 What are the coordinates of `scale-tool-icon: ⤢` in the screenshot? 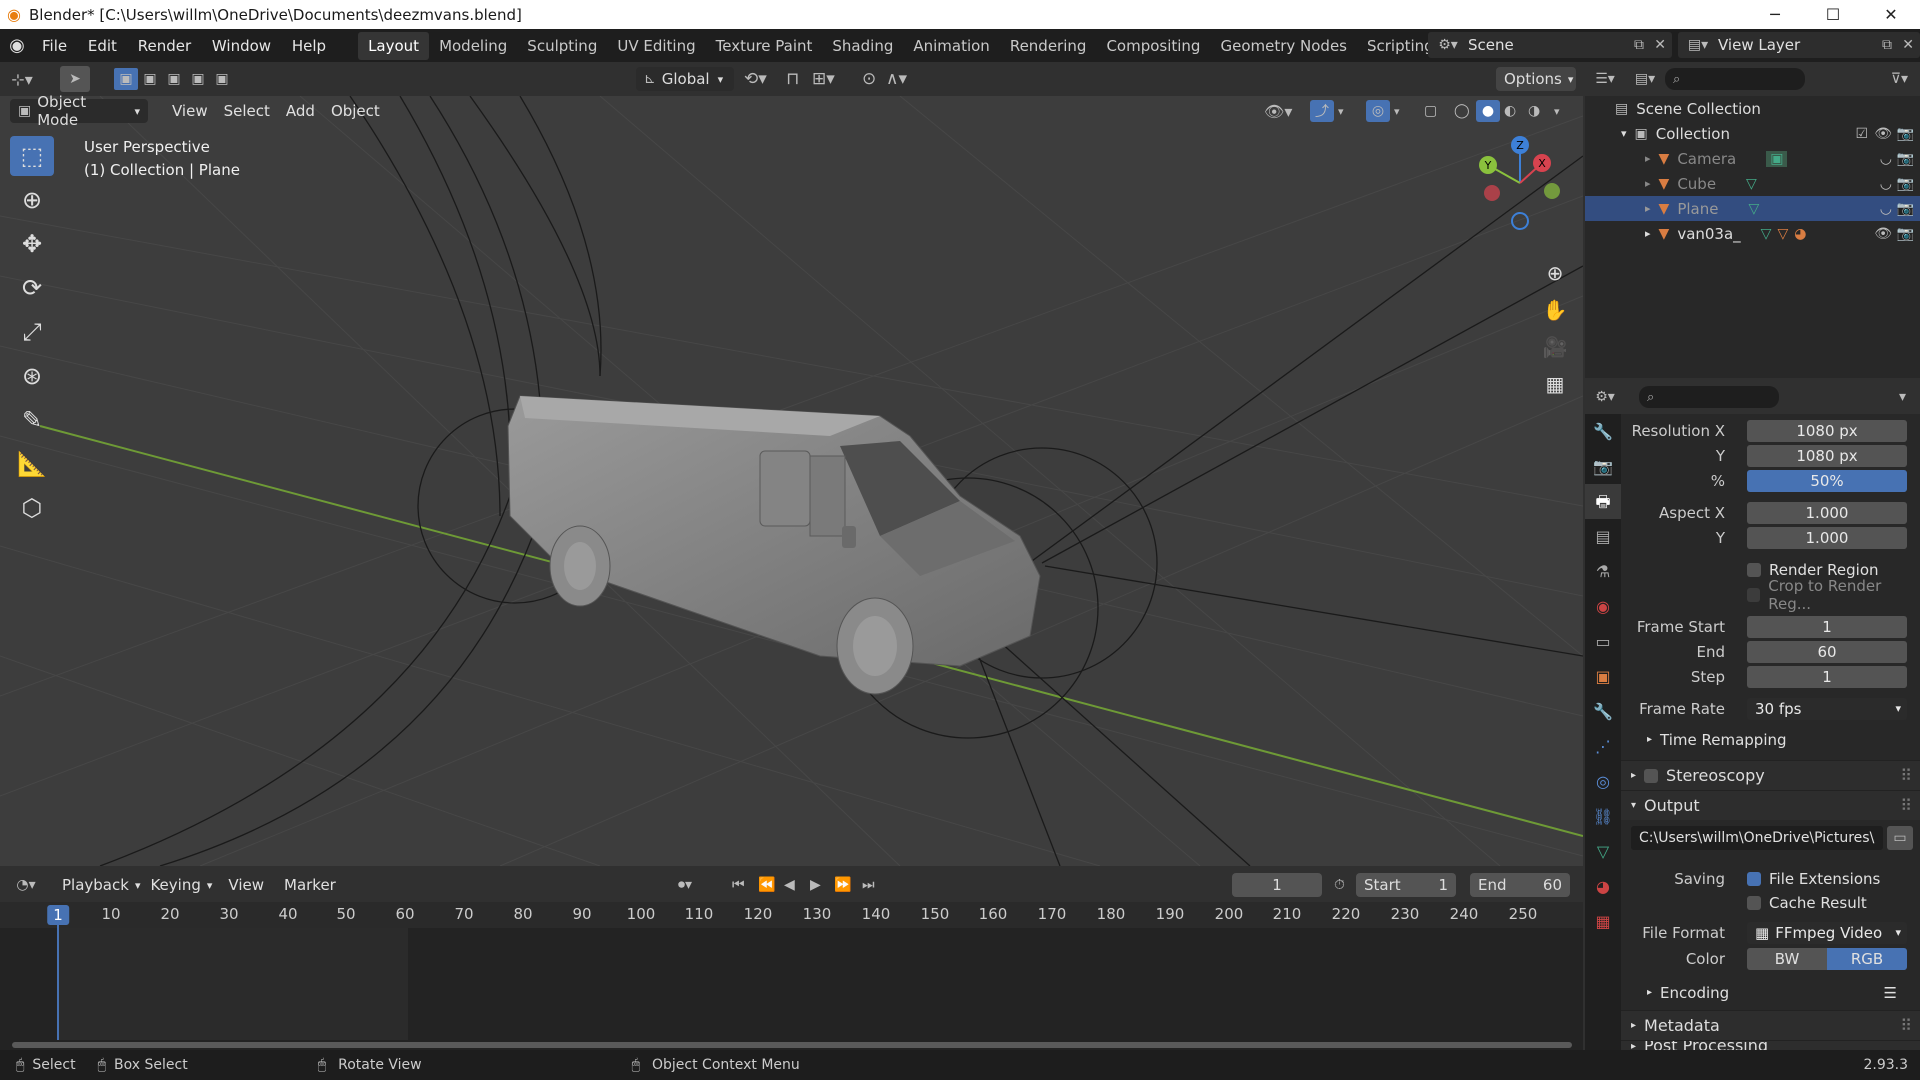 It's located at (32, 332).